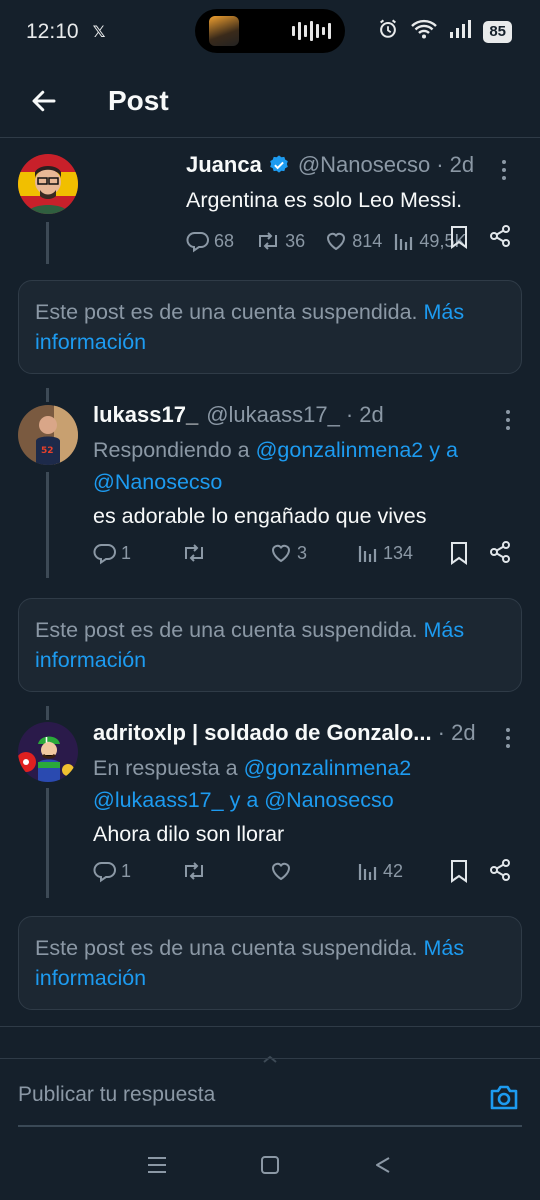  What do you see at coordinates (48, 435) in the screenshot?
I see `avatar: 52` at bounding box center [48, 435].